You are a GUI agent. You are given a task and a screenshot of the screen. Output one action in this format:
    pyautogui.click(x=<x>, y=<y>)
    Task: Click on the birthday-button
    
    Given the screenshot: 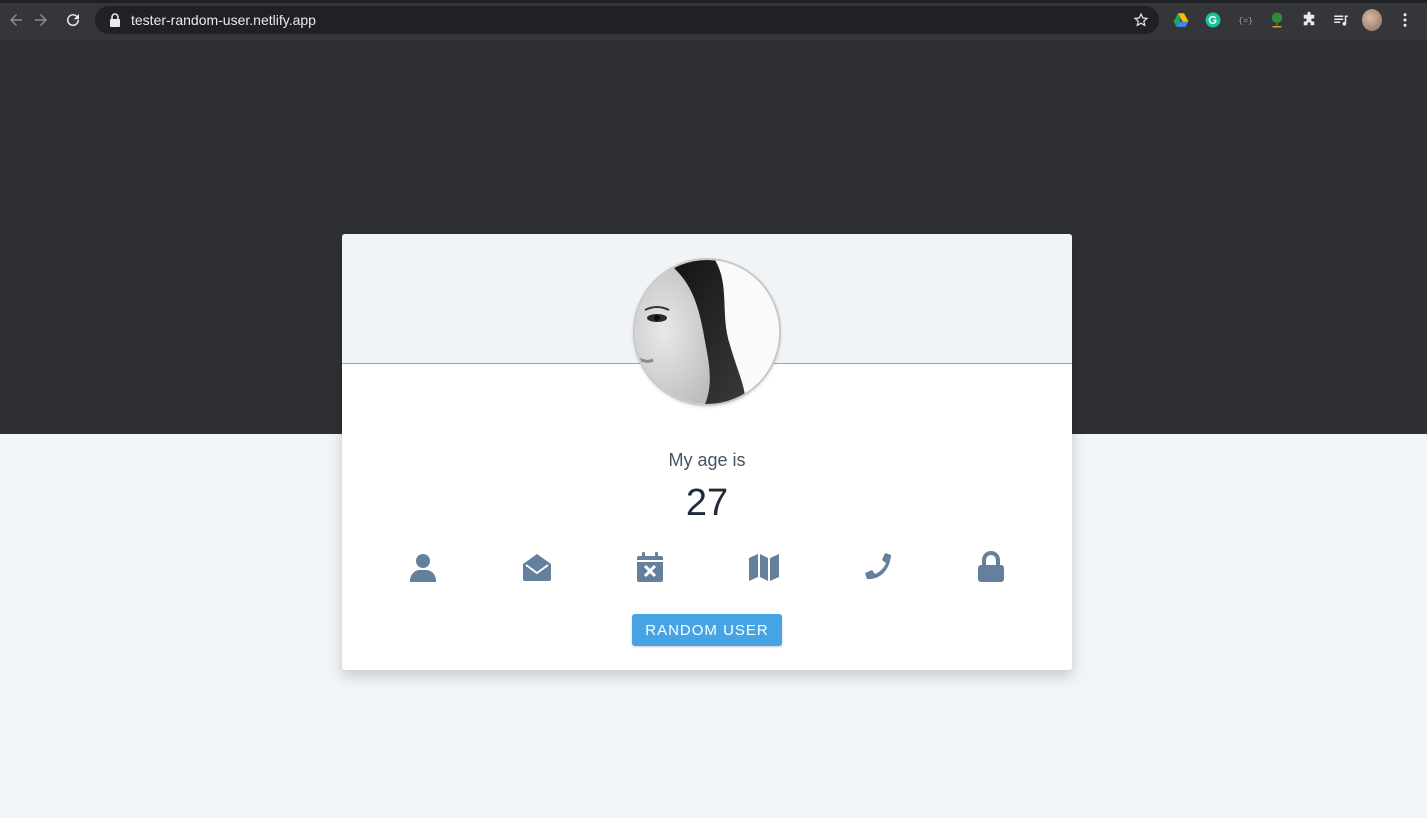 What is the action you would take?
    pyautogui.click(x=650, y=567)
    